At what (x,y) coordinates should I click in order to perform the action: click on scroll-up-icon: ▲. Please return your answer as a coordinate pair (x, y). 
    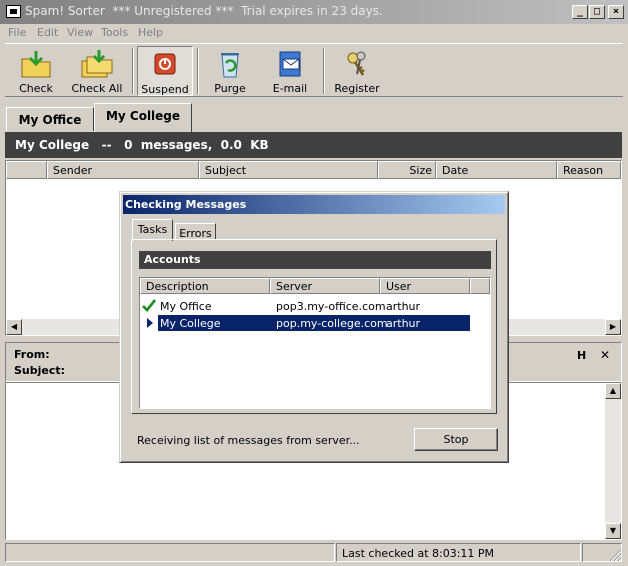
    Looking at the image, I should click on (613, 391).